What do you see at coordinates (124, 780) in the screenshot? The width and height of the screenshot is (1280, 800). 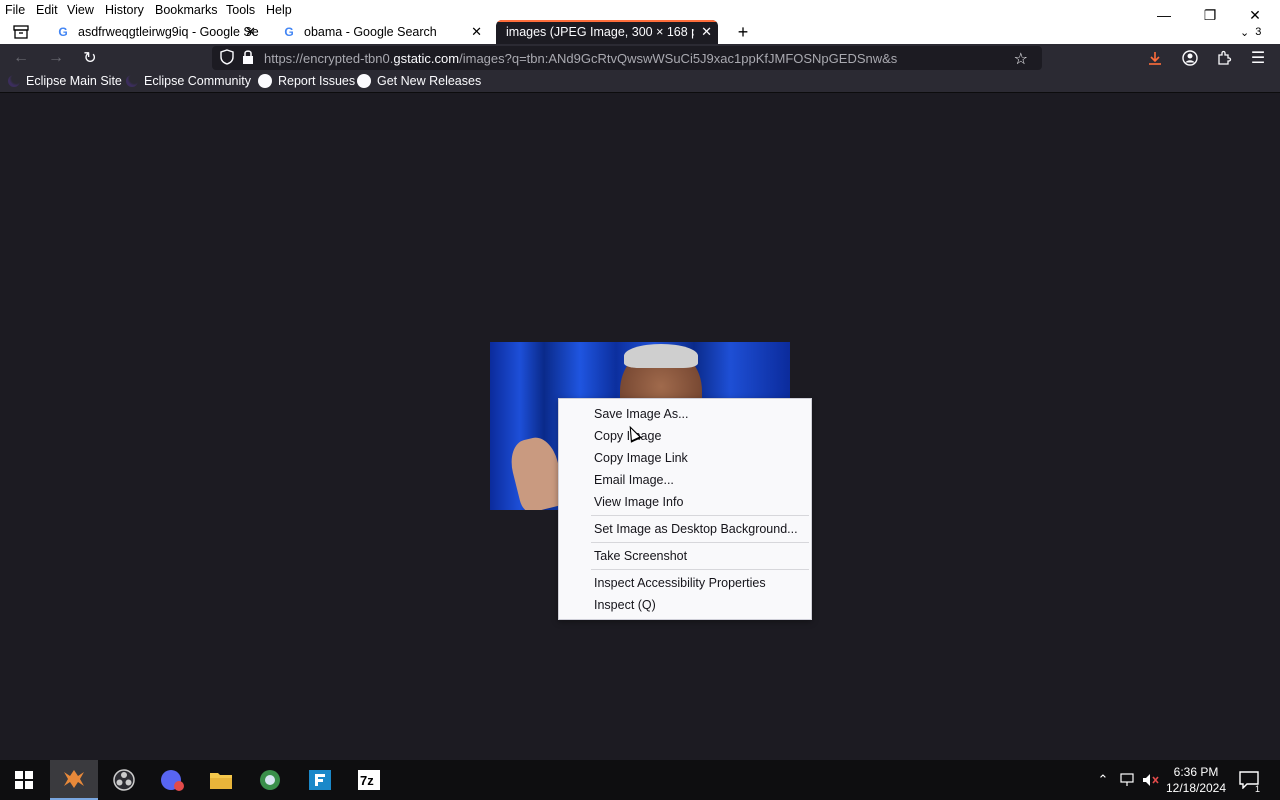 I see `obs-icon` at bounding box center [124, 780].